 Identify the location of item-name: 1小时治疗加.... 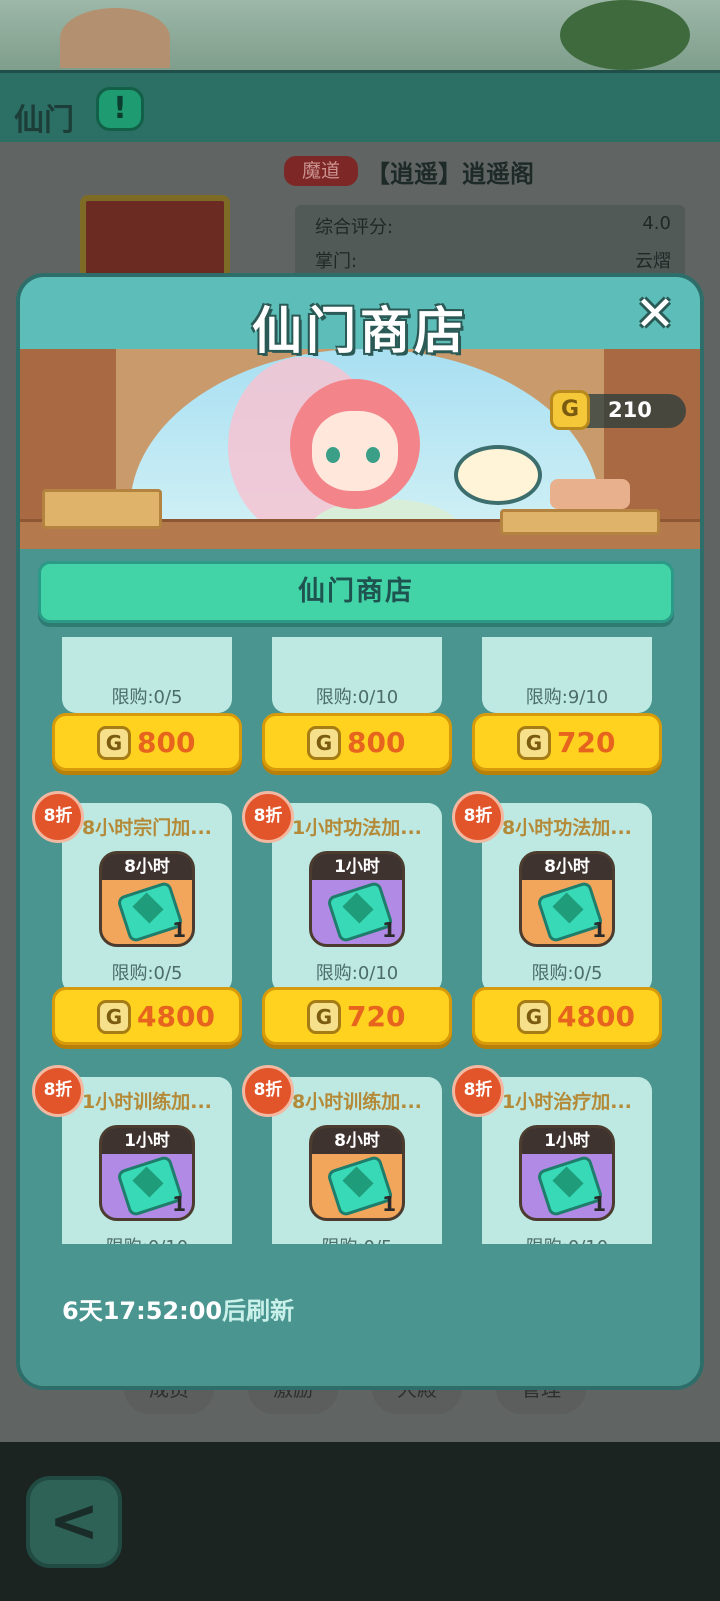
(567, 1102).